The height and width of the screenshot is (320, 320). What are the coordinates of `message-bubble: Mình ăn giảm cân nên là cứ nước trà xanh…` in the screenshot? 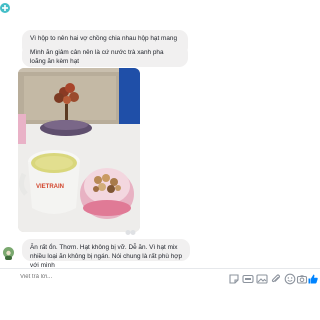 It's located at (105, 55).